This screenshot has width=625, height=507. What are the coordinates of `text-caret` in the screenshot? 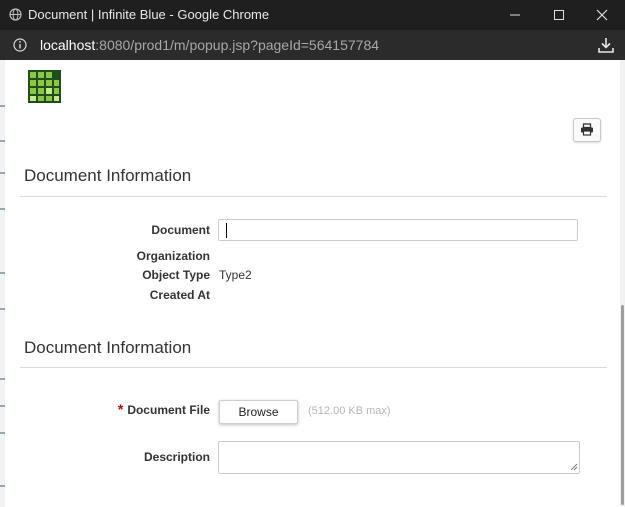 It's located at (226, 230).